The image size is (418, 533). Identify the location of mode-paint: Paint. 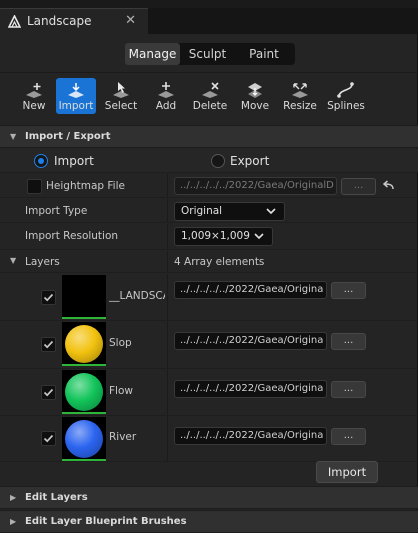
(264, 54).